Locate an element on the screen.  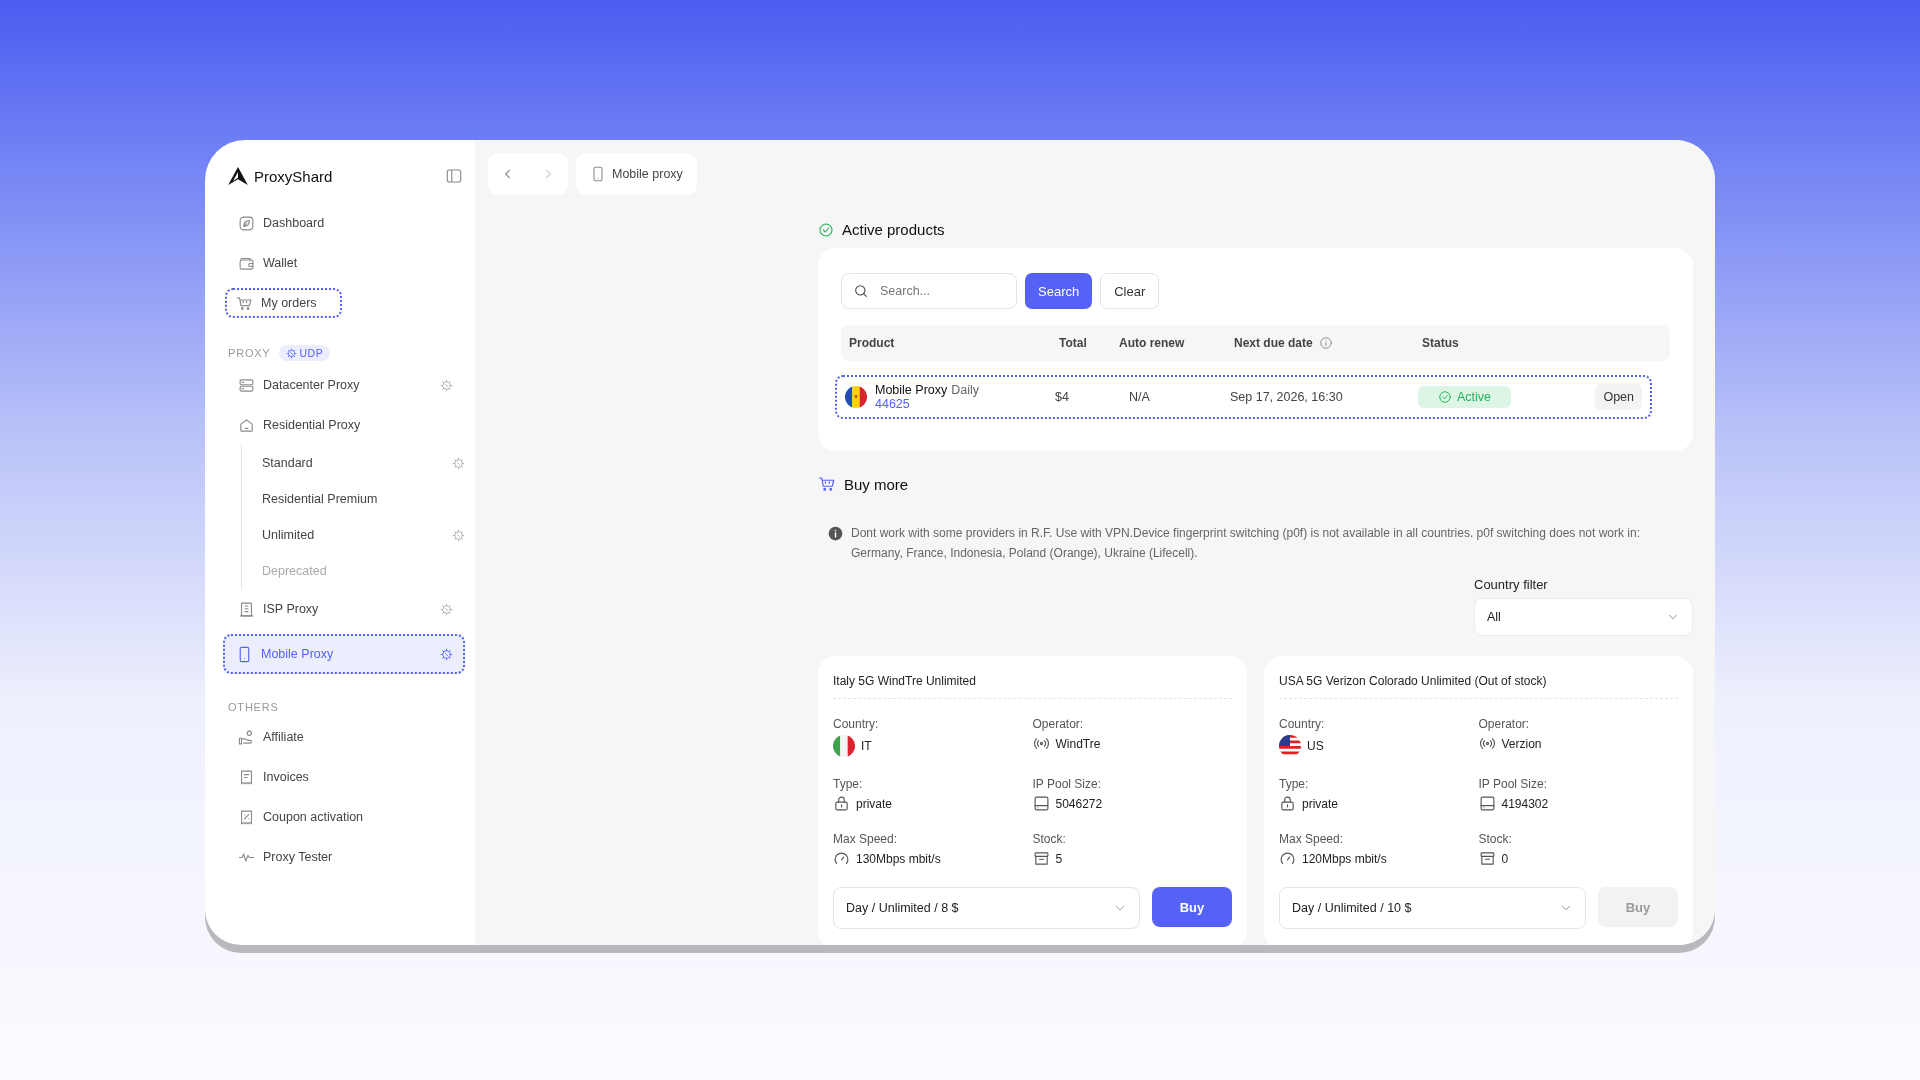
search-icon is located at coordinates (861, 291).